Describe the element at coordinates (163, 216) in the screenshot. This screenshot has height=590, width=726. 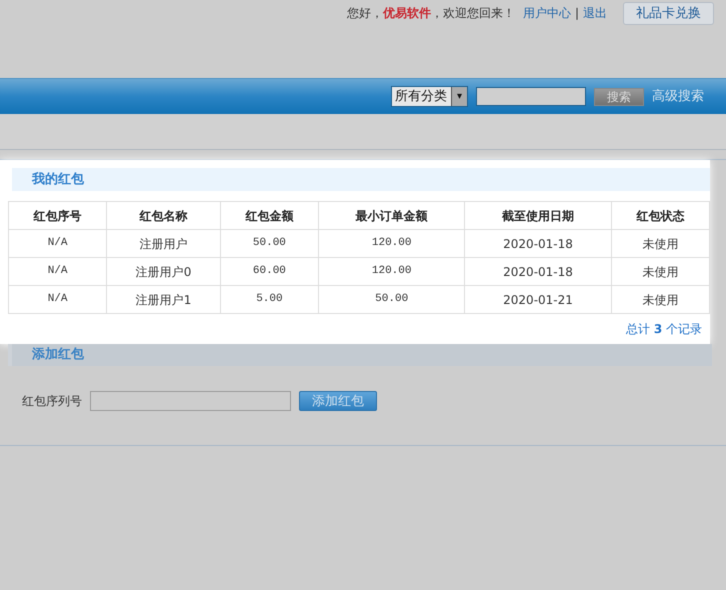
I see `column-header: 红包名称` at that location.